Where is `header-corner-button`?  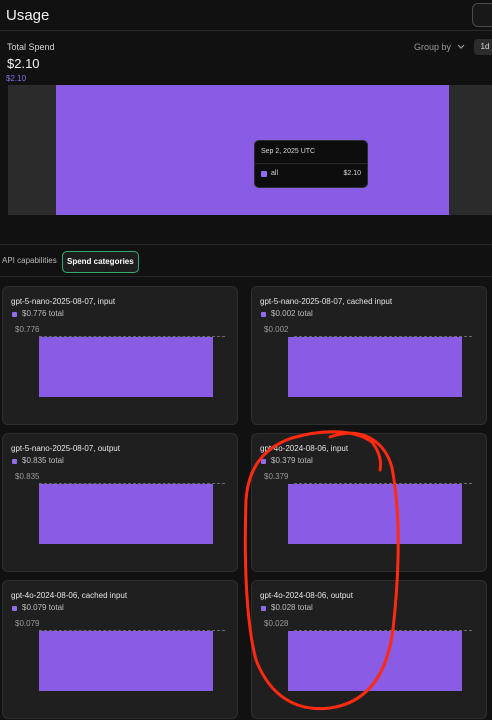 header-corner-button is located at coordinates (482, 15).